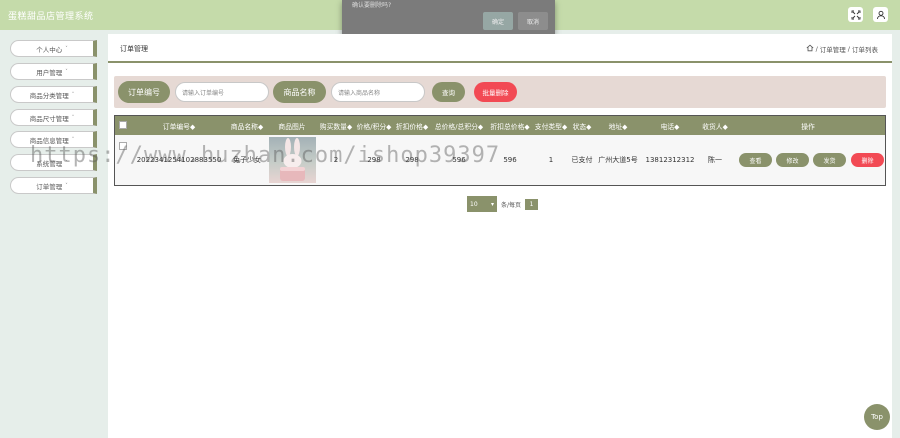 This screenshot has height=438, width=900. What do you see at coordinates (582, 125) in the screenshot?
I see `column-header: 状态◆` at bounding box center [582, 125].